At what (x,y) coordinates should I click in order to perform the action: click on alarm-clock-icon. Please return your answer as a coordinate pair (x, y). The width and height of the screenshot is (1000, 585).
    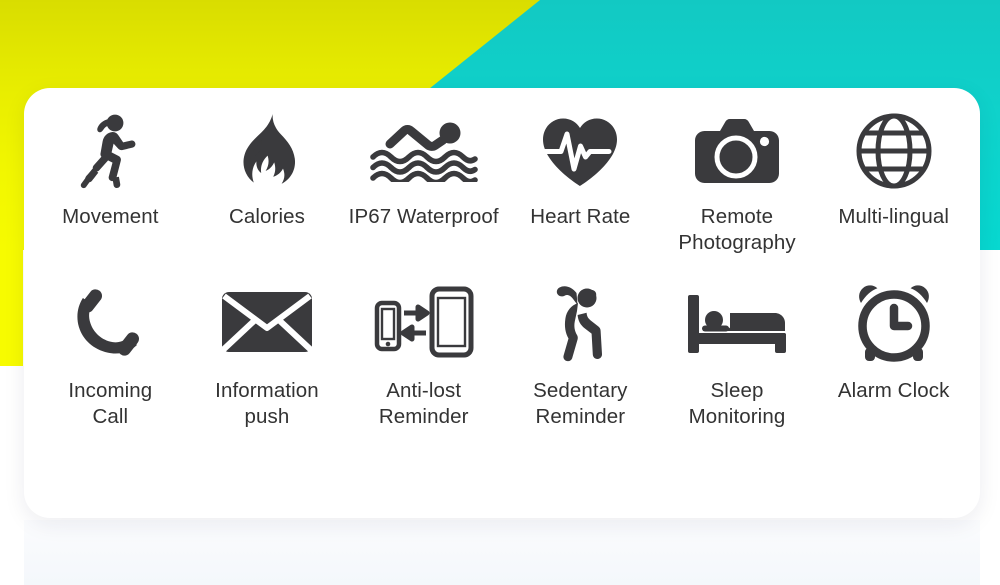
    Looking at the image, I should click on (893, 322).